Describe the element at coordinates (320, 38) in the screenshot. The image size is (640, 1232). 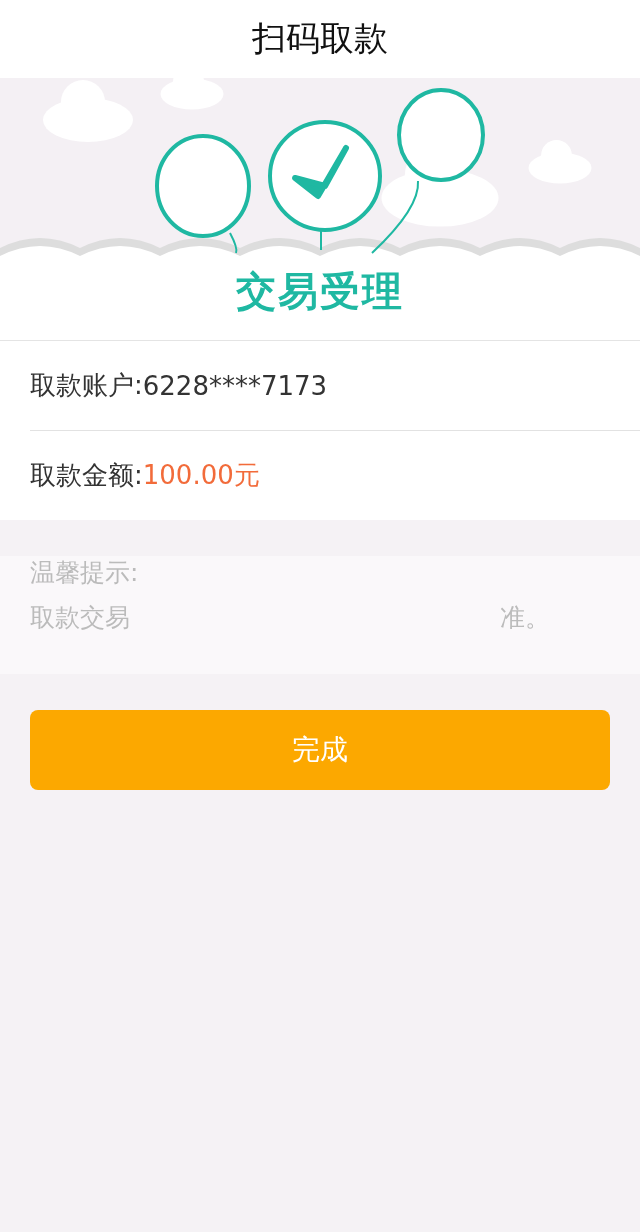
I see `page-title: 扫码取款` at that location.